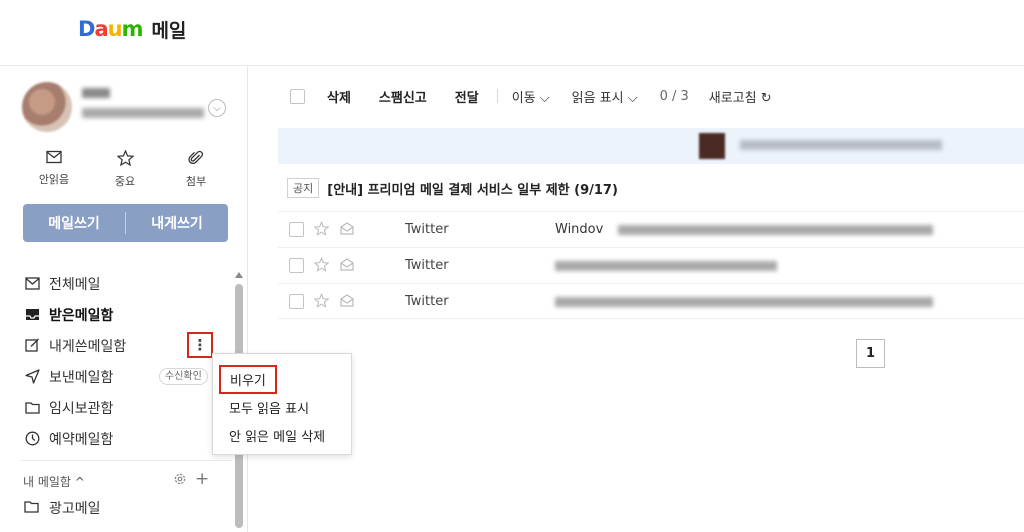 The height and width of the screenshot is (532, 1024). I want to click on quick-filter-unread: 안읽음, so click(54, 170).